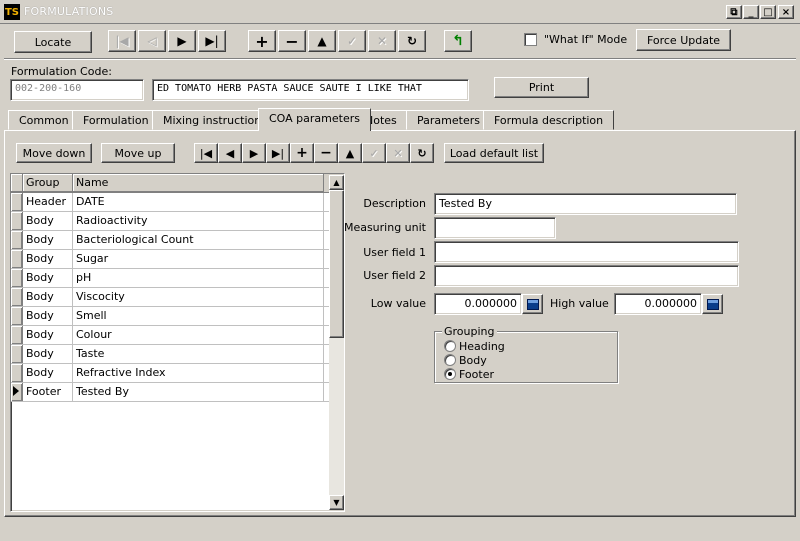 The width and height of the screenshot is (800, 541). Describe the element at coordinates (198, 316) in the screenshot. I see `cell-name: Smell` at that location.